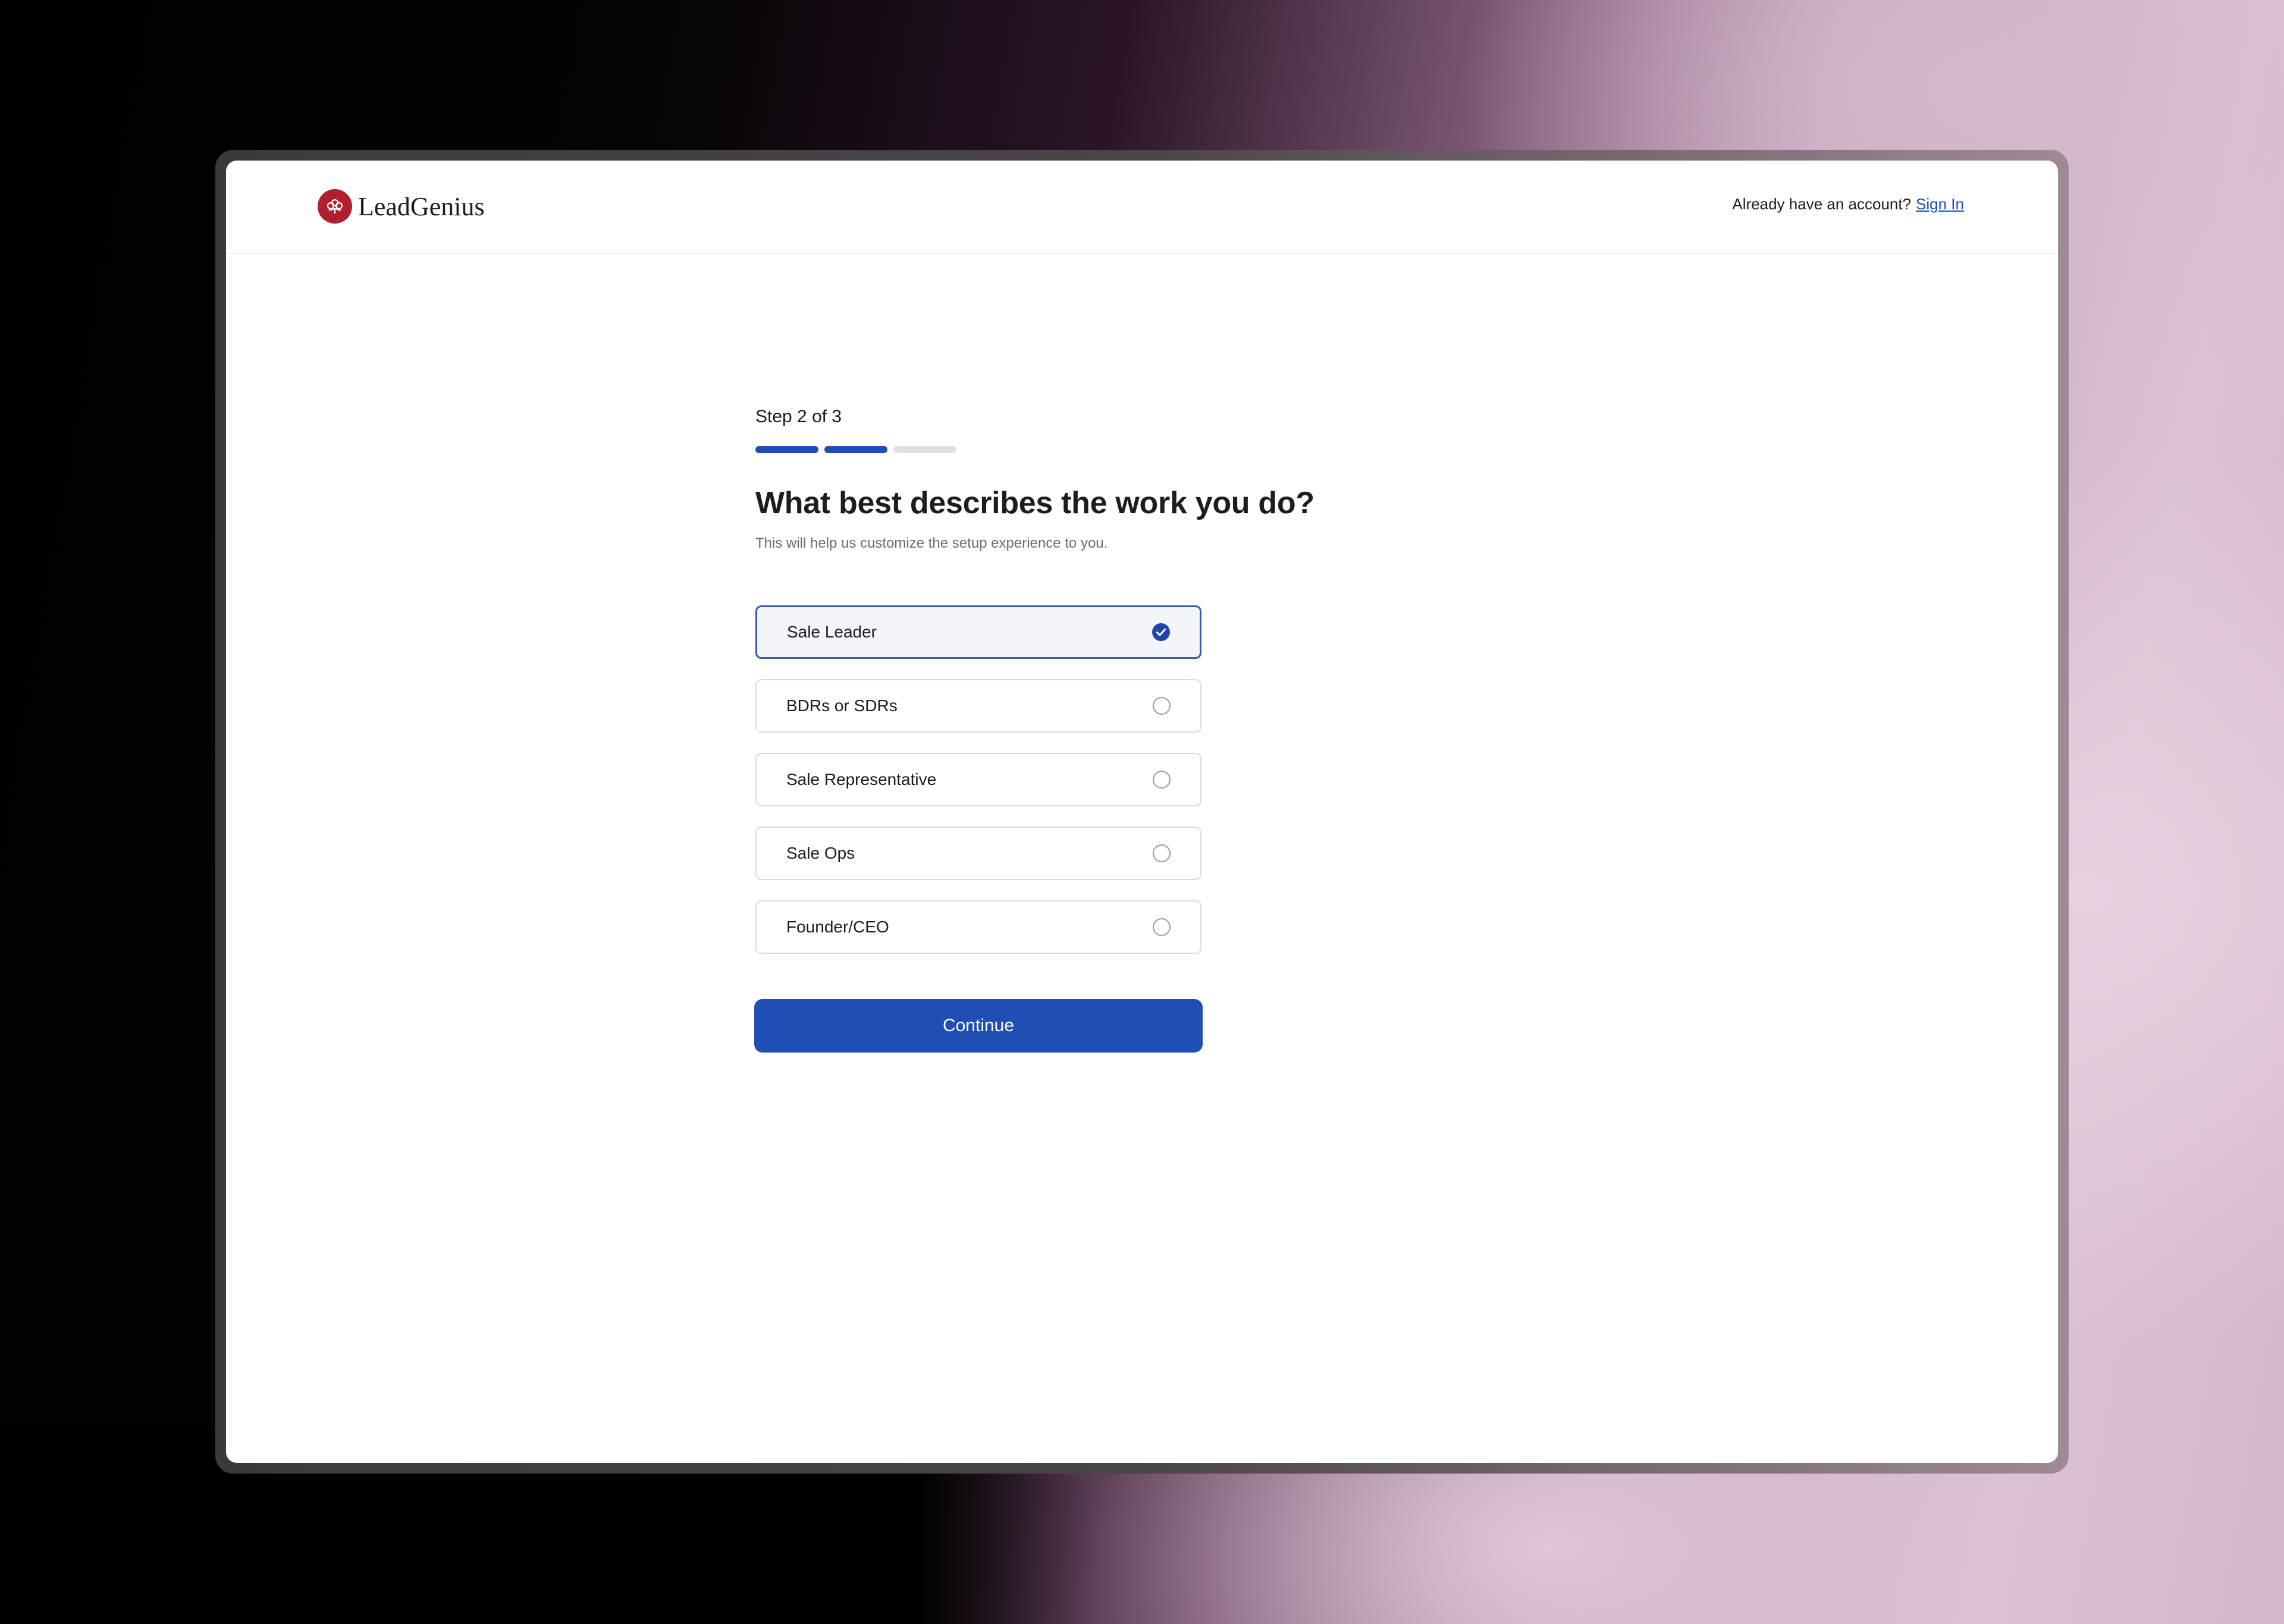 The width and height of the screenshot is (2284, 1624). What do you see at coordinates (838, 927) in the screenshot?
I see `option-label: Founder/CEO` at bounding box center [838, 927].